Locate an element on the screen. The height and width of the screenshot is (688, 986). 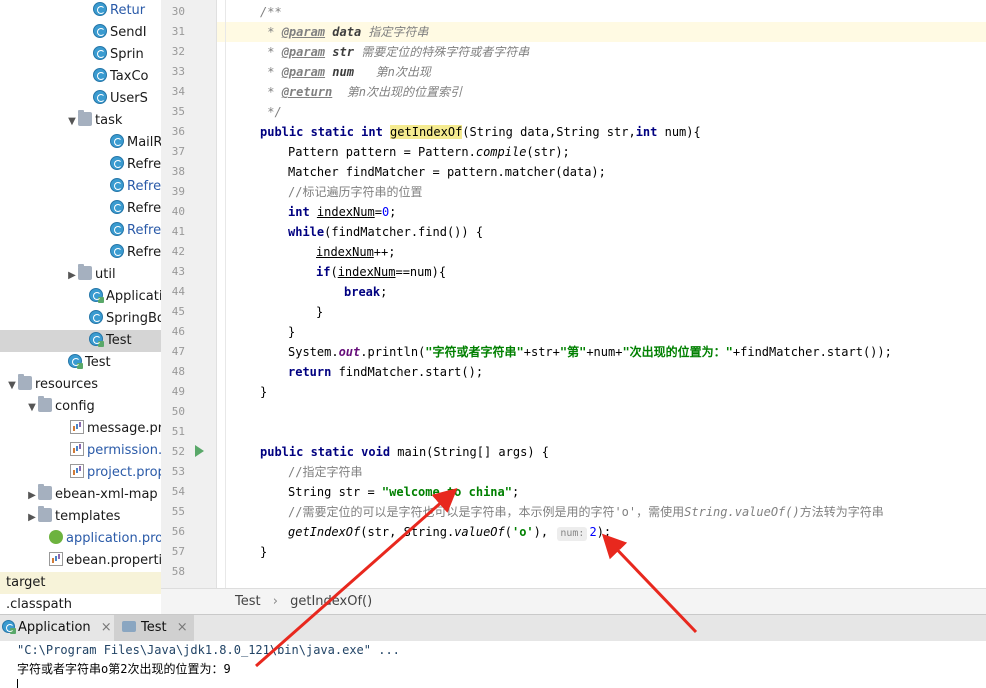
line-number: 38 is located at coordinates (178, 171).